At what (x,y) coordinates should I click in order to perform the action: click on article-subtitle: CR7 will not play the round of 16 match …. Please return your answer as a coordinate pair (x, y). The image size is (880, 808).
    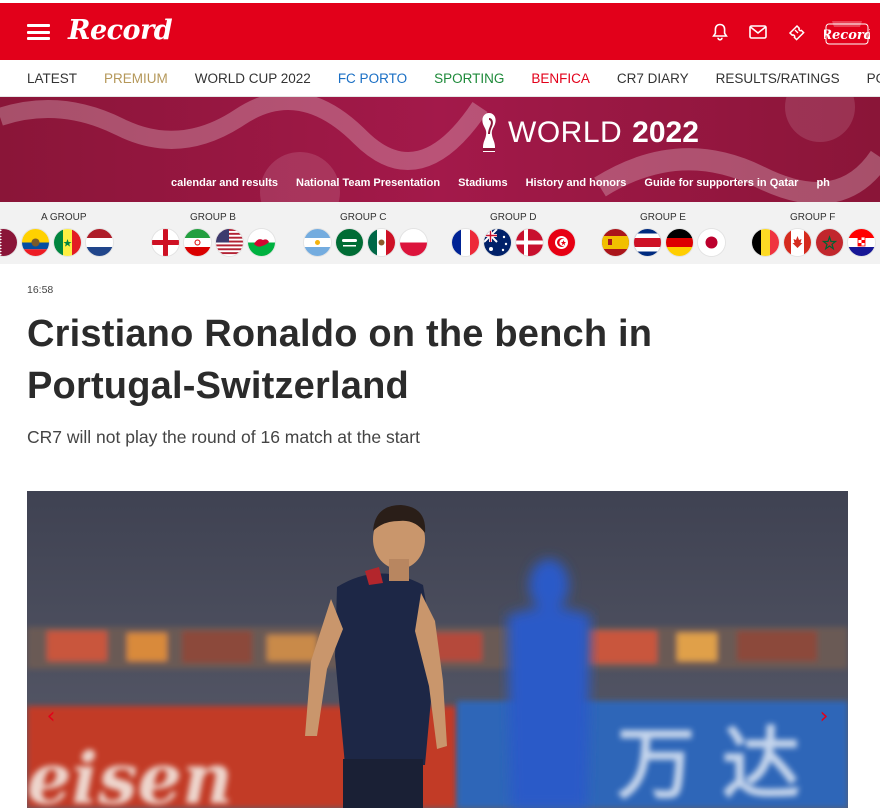
    Looking at the image, I should click on (223, 437).